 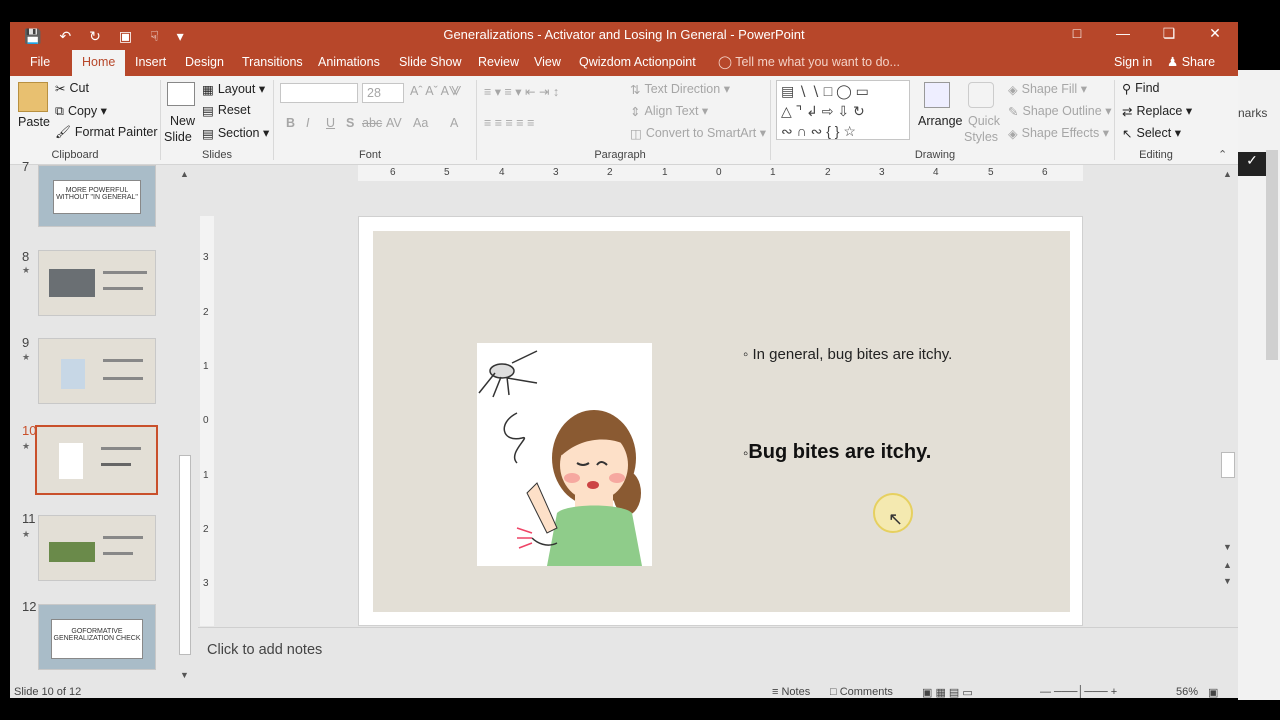 I want to click on quick-styles-icon, so click(x=981, y=95).